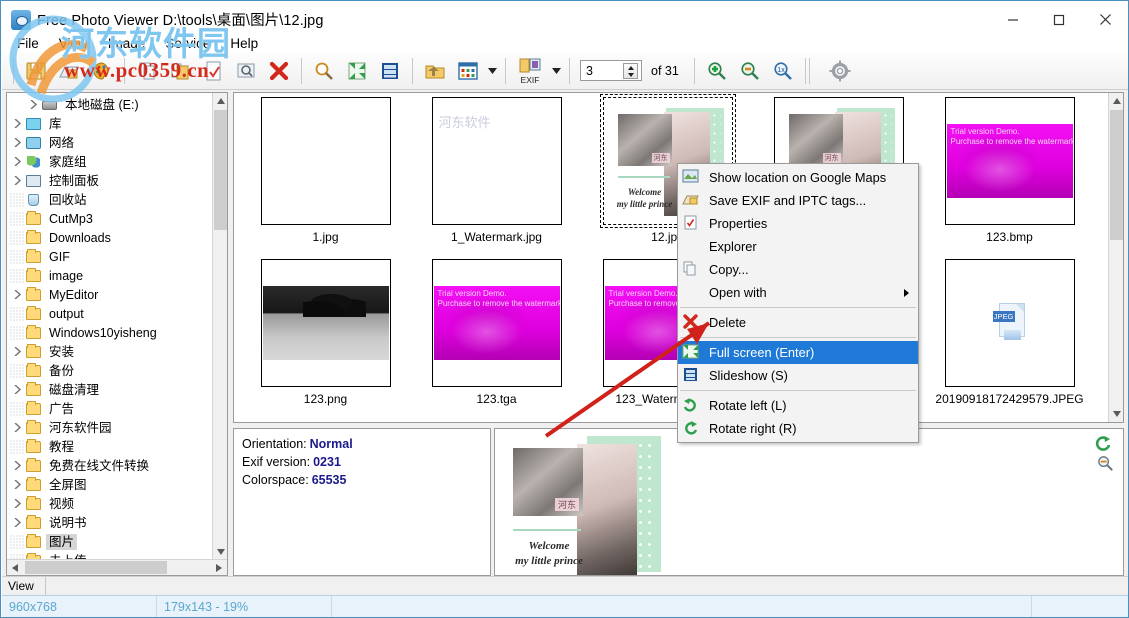 The width and height of the screenshot is (1129, 618). I want to click on context-menu-item: Open with, so click(798, 292).